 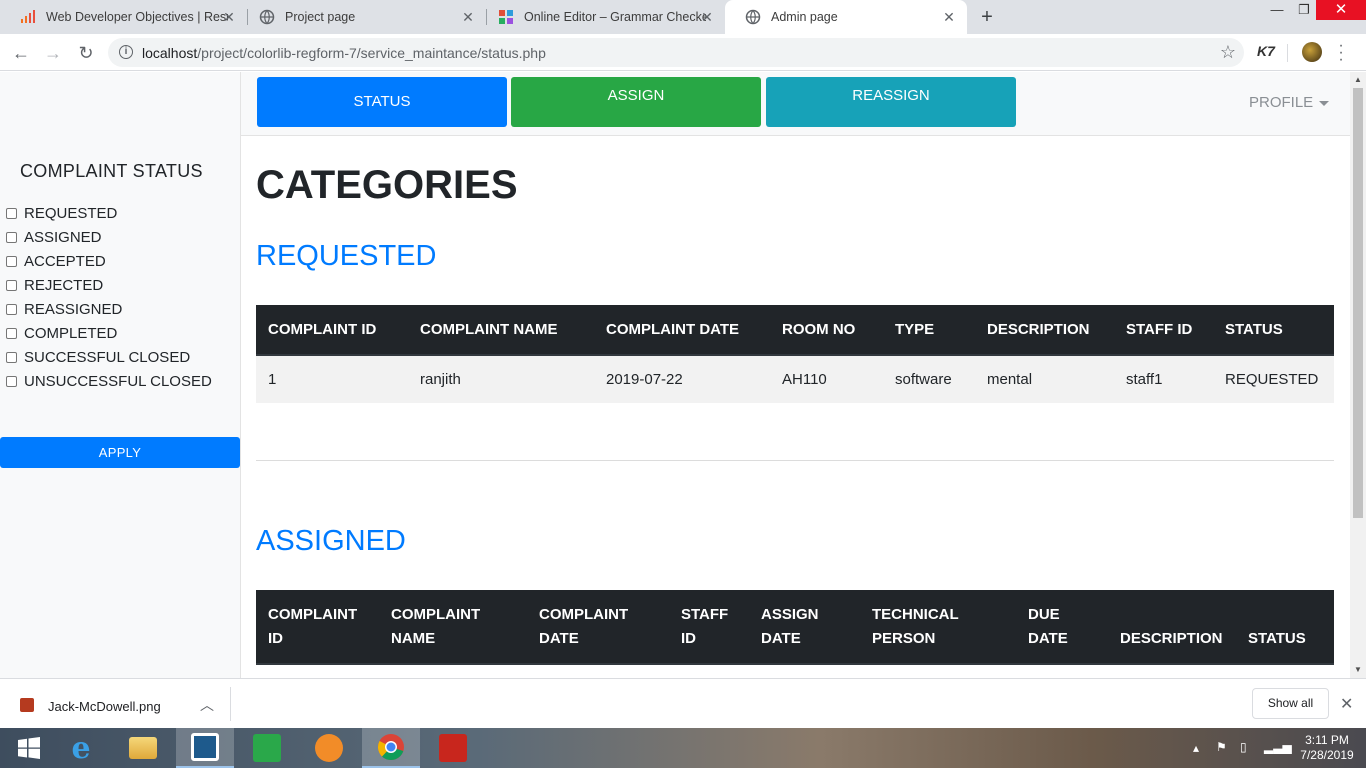 I want to click on requested-heading: REQUESTED, so click(x=346, y=256).